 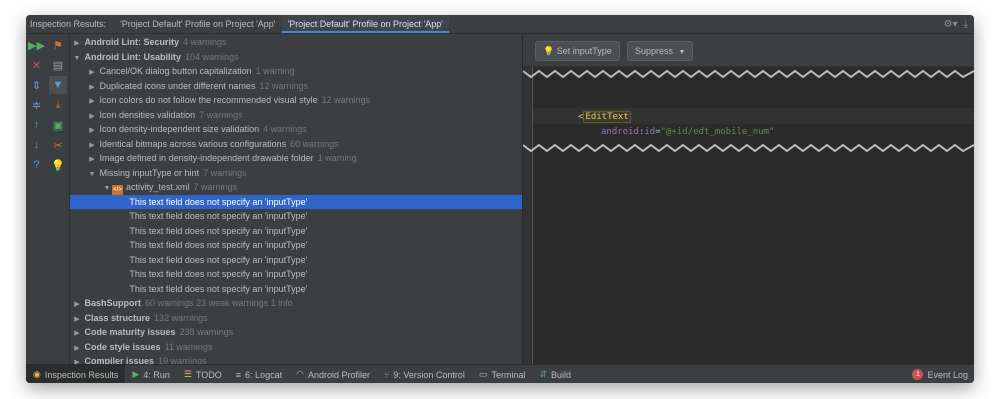 I want to click on tree-row: ▶ Icon densities validation 7 warnings, so click(x=296, y=115).